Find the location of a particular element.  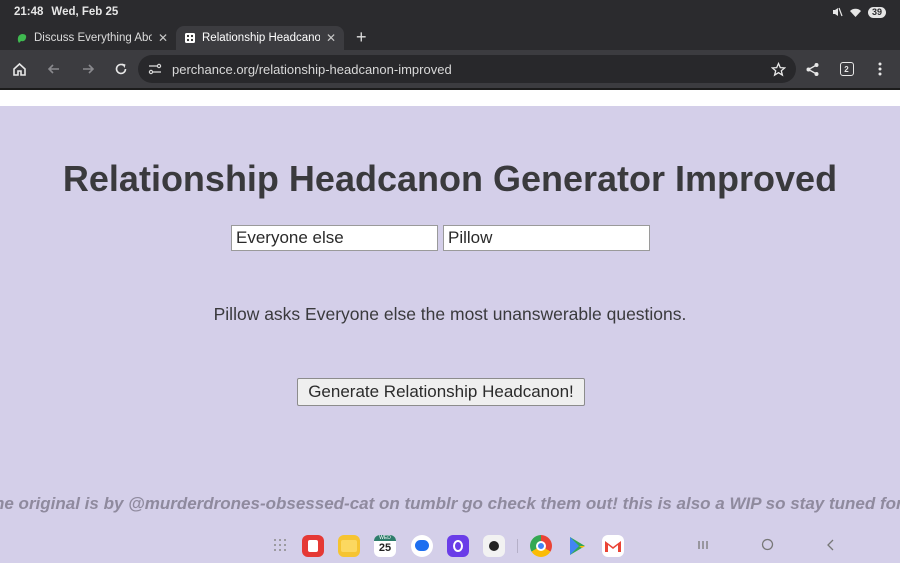

tab-switcher-button: 2 is located at coordinates (846, 69).